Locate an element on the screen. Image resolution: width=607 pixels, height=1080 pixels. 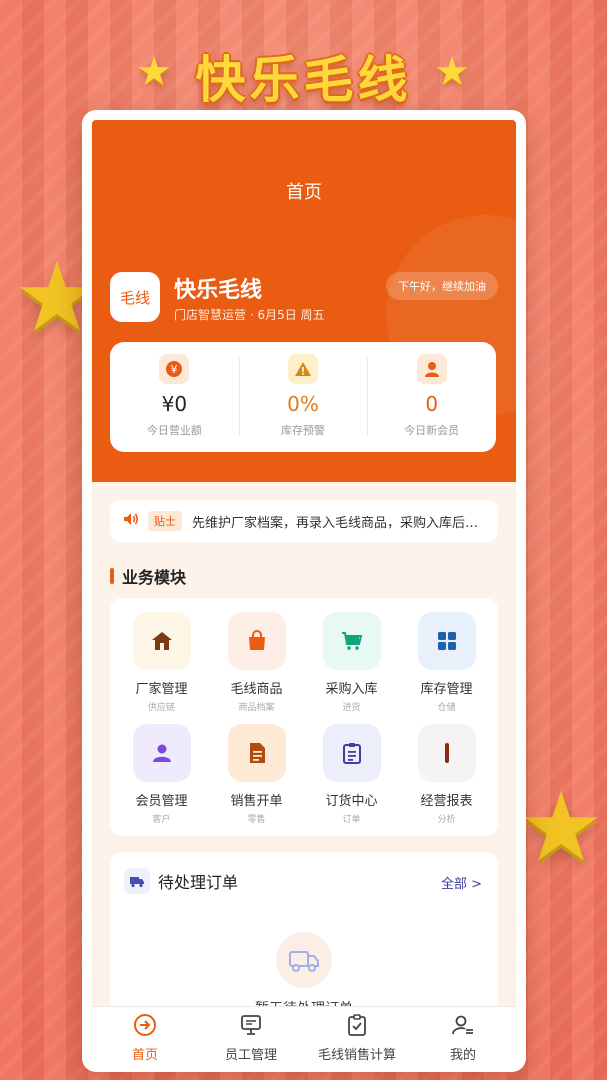
tab-label: 毛线销售计算 is located at coordinates (356, 1055).